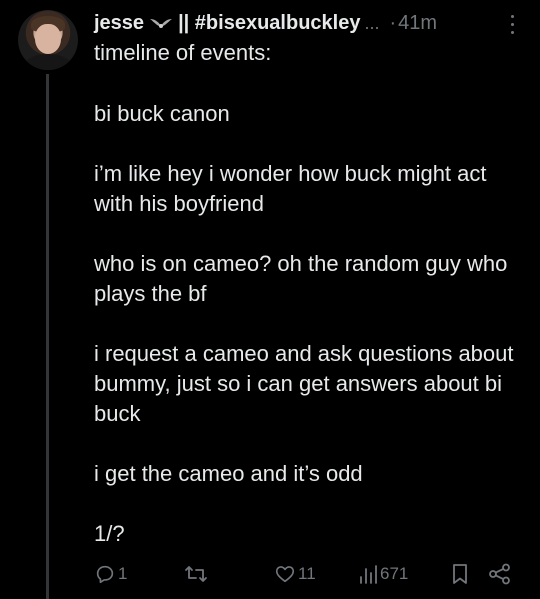 This screenshot has width=540, height=599. I want to click on display-name-suffix: || #bisexualbuckley, so click(269, 23).